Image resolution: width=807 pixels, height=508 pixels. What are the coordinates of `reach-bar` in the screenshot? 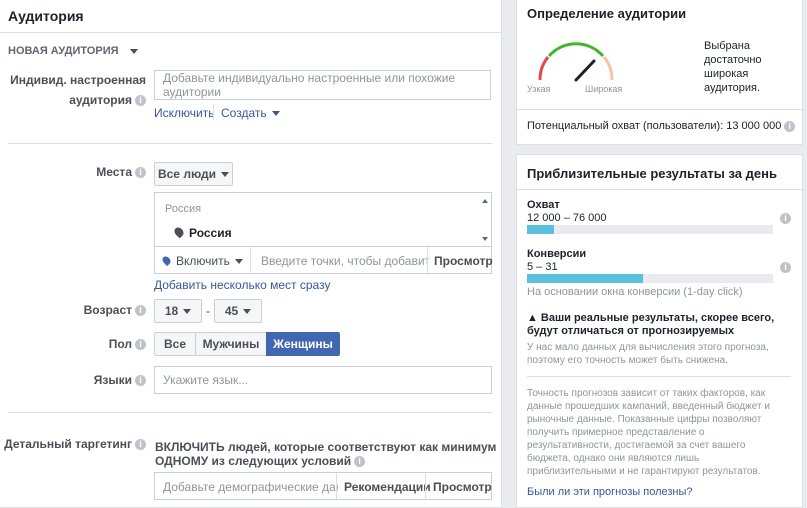 It's located at (650, 229).